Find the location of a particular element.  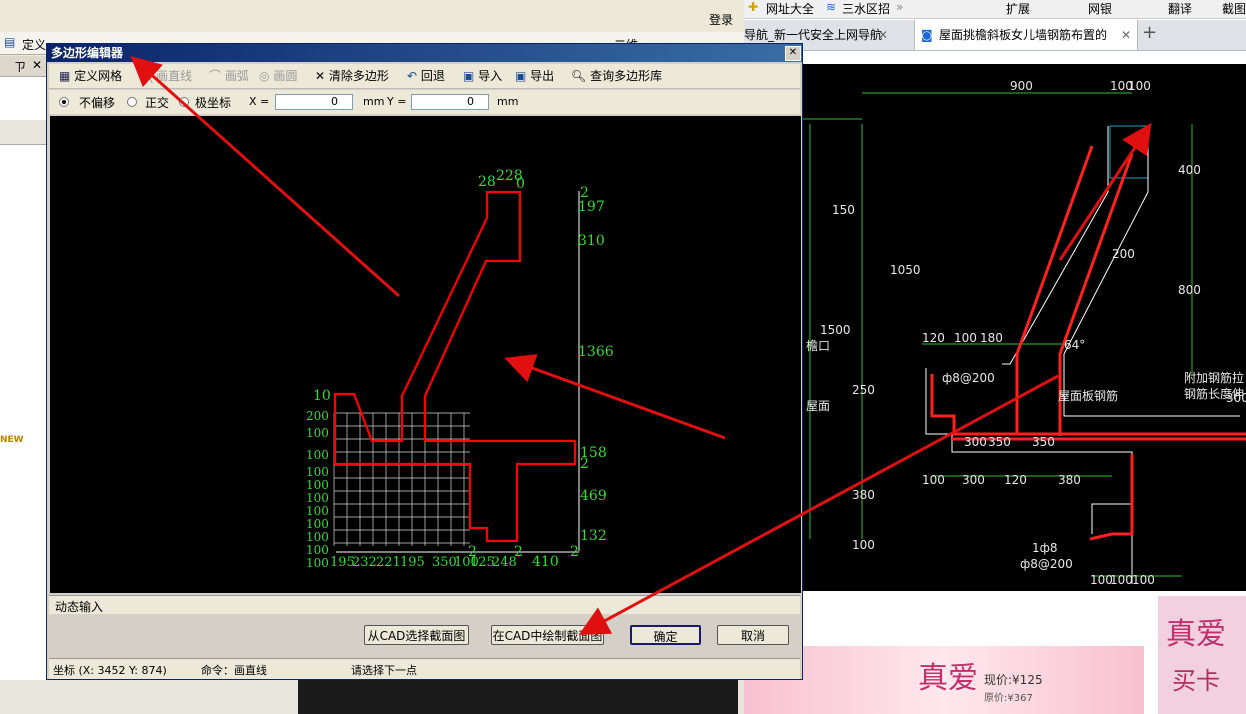

define-grid-button: ▦ 定义网格 is located at coordinates (90, 76).